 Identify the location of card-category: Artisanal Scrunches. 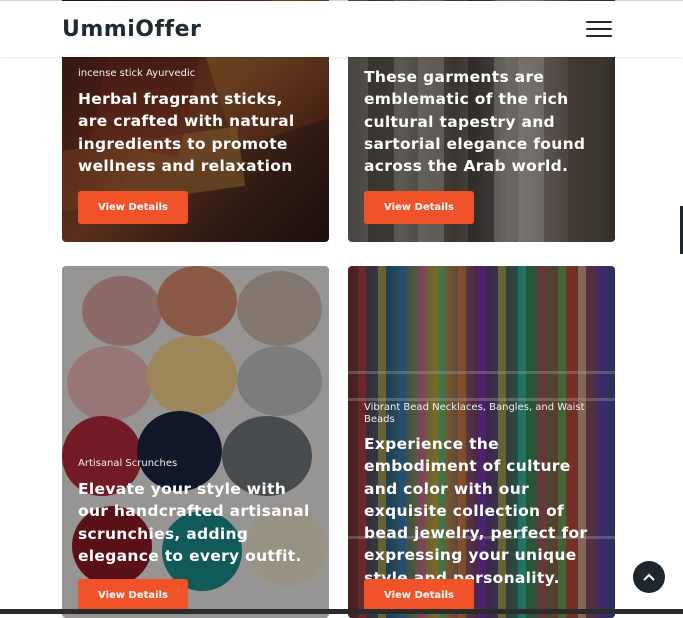
(128, 463).